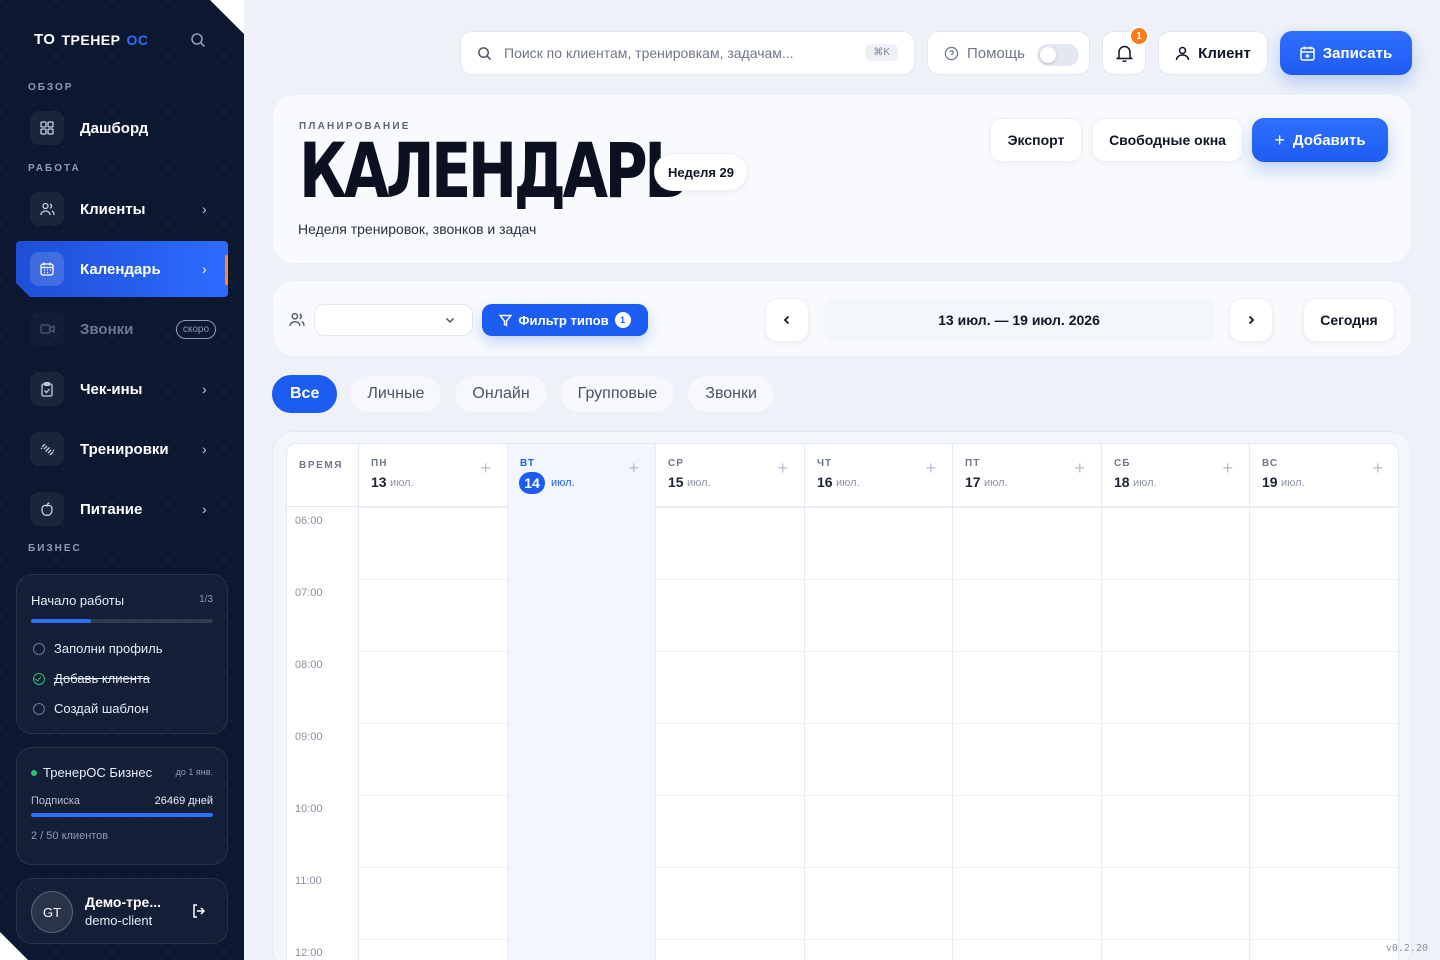  What do you see at coordinates (565, 320) in the screenshot?
I see `type-filter-button: Фильтр типов 1` at bounding box center [565, 320].